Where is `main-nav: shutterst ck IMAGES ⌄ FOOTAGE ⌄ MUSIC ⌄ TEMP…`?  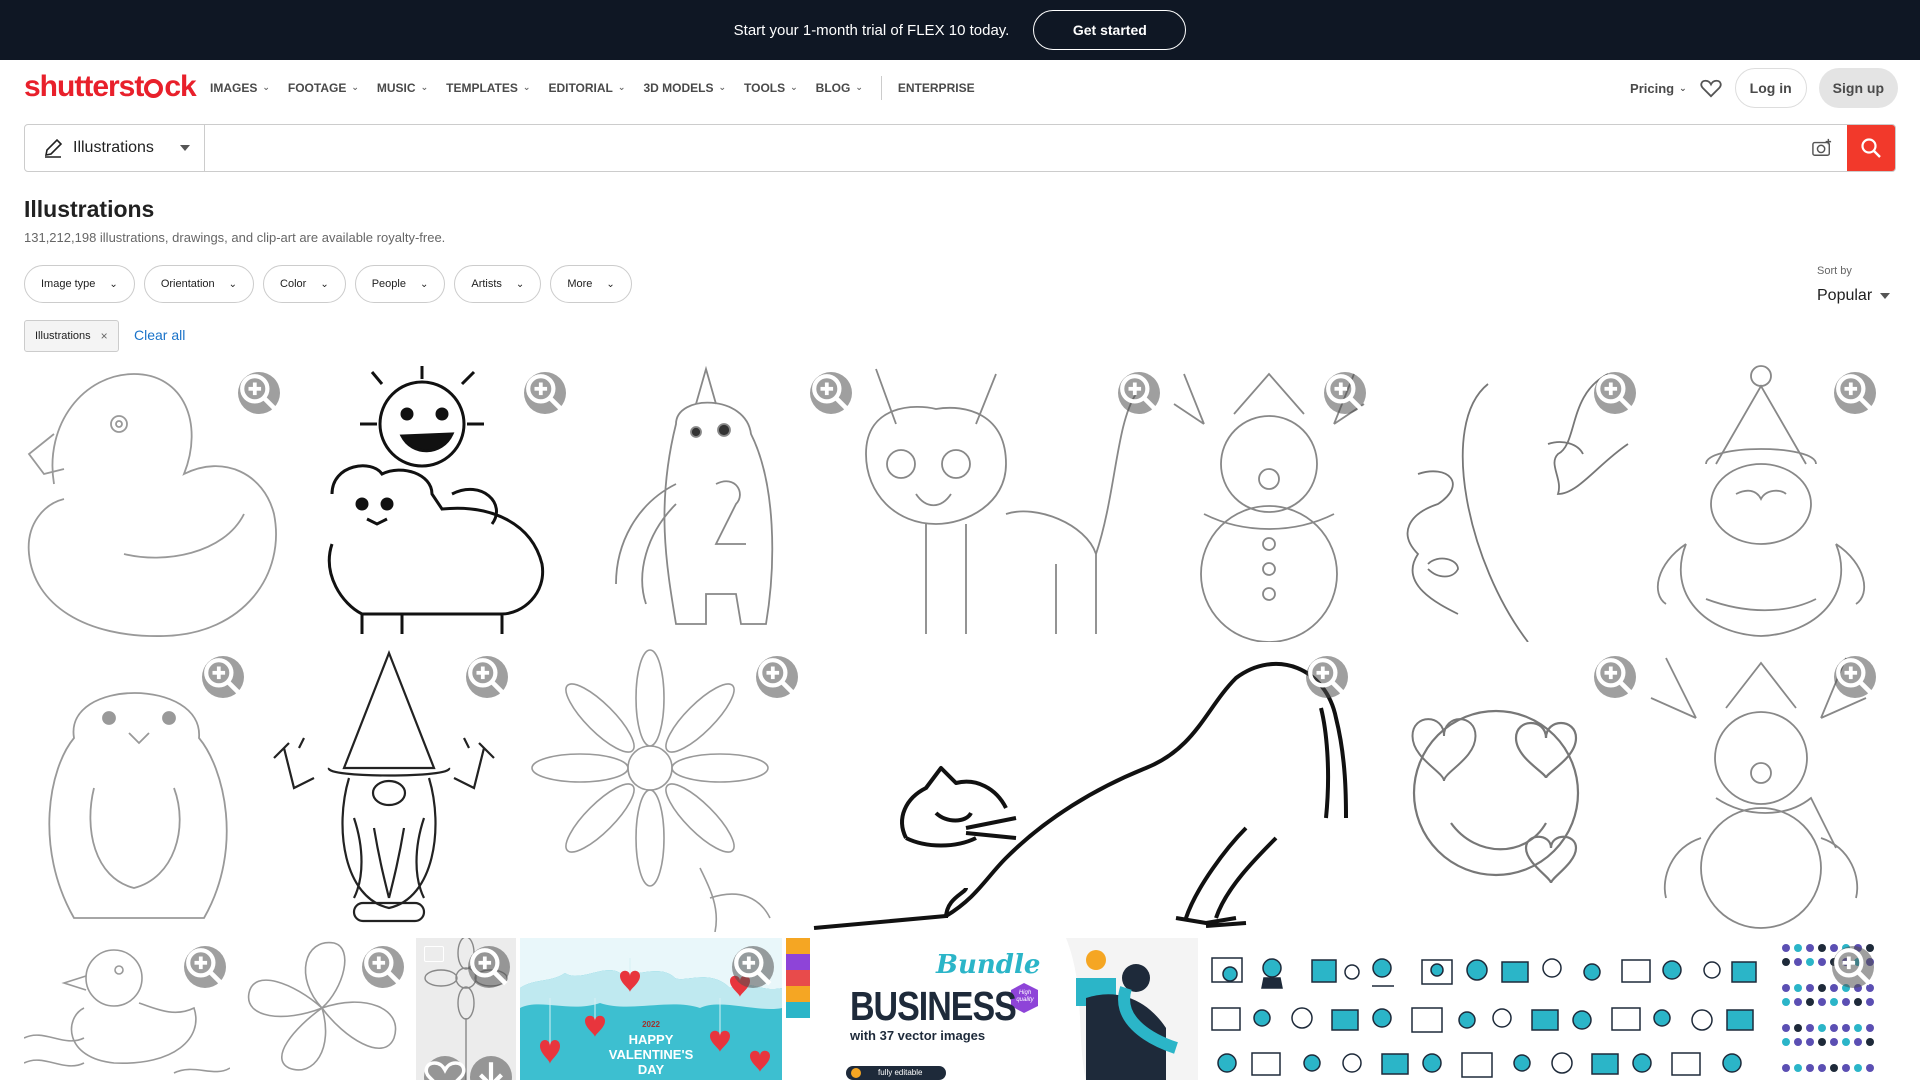 main-nav: shutterst ck IMAGES ⌄ FOOTAGE ⌄ MUSIC ⌄ TEMP… is located at coordinates (960, 87).